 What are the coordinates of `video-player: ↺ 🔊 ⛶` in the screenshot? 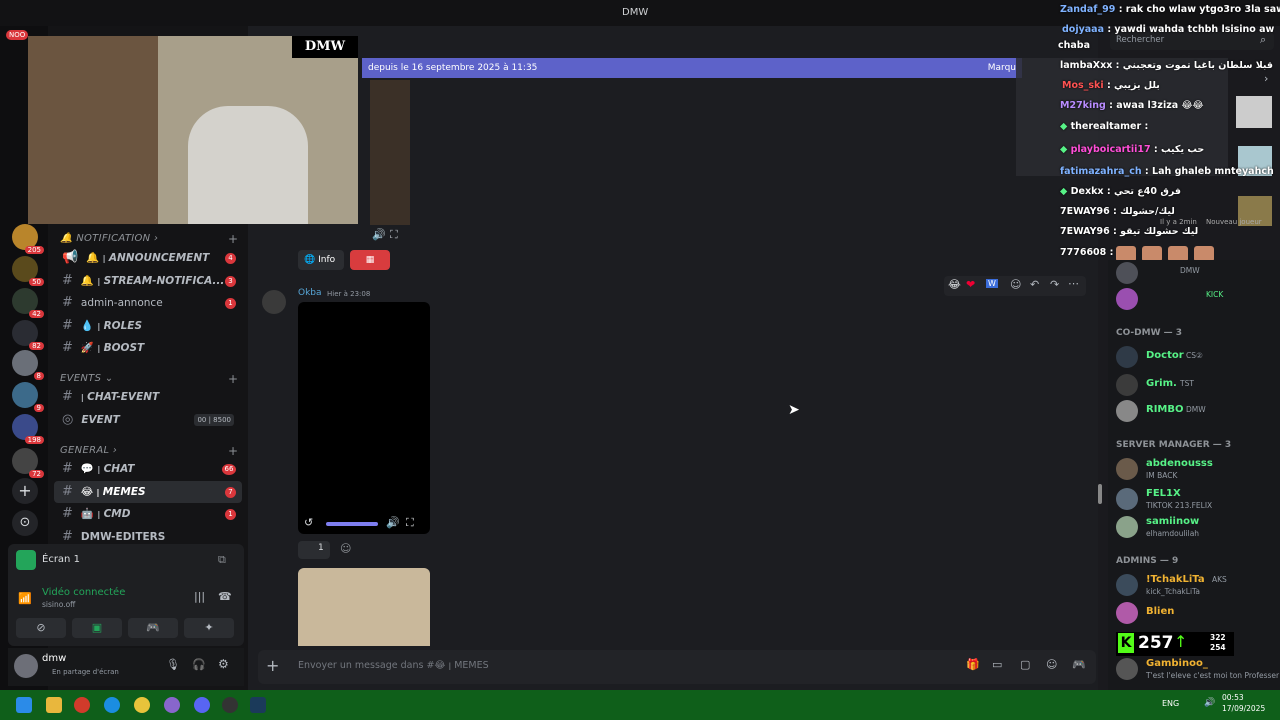 It's located at (364, 418).